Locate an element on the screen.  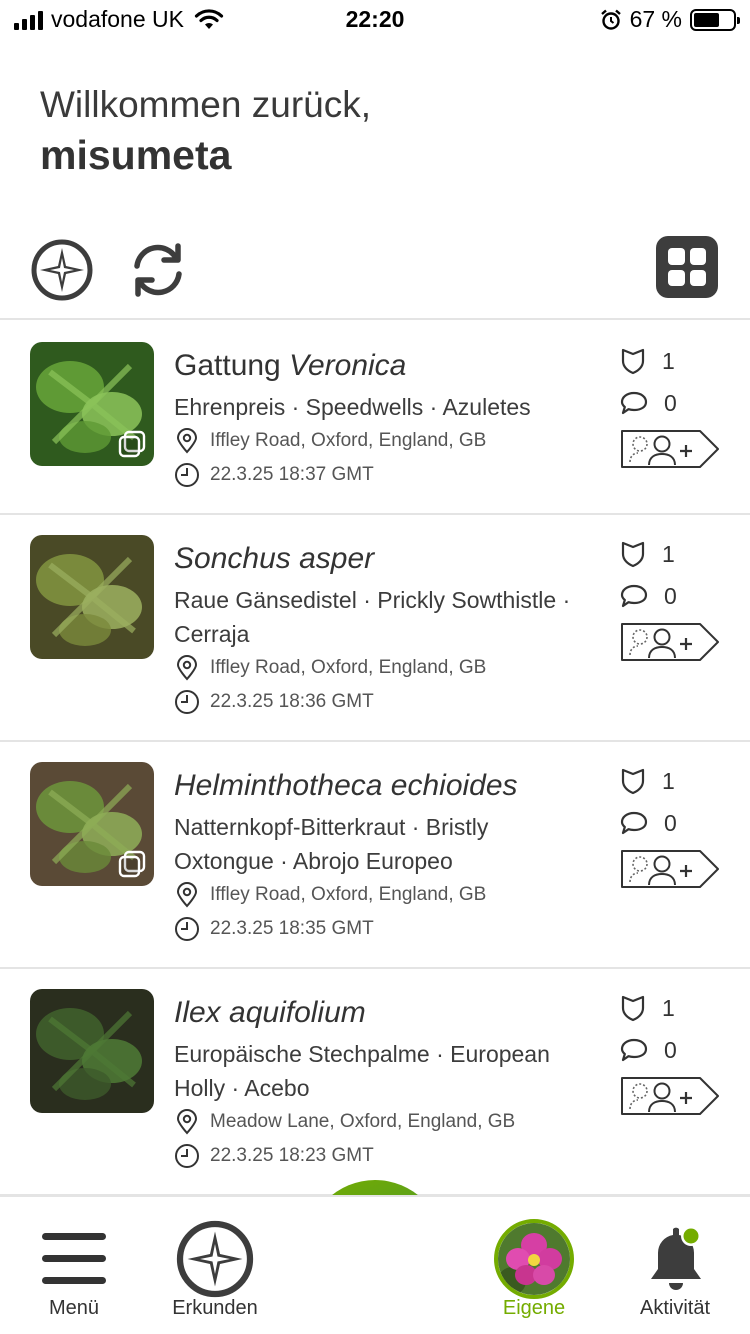
nav-activity-label: Aktivität is located at coordinates (675, 1308).